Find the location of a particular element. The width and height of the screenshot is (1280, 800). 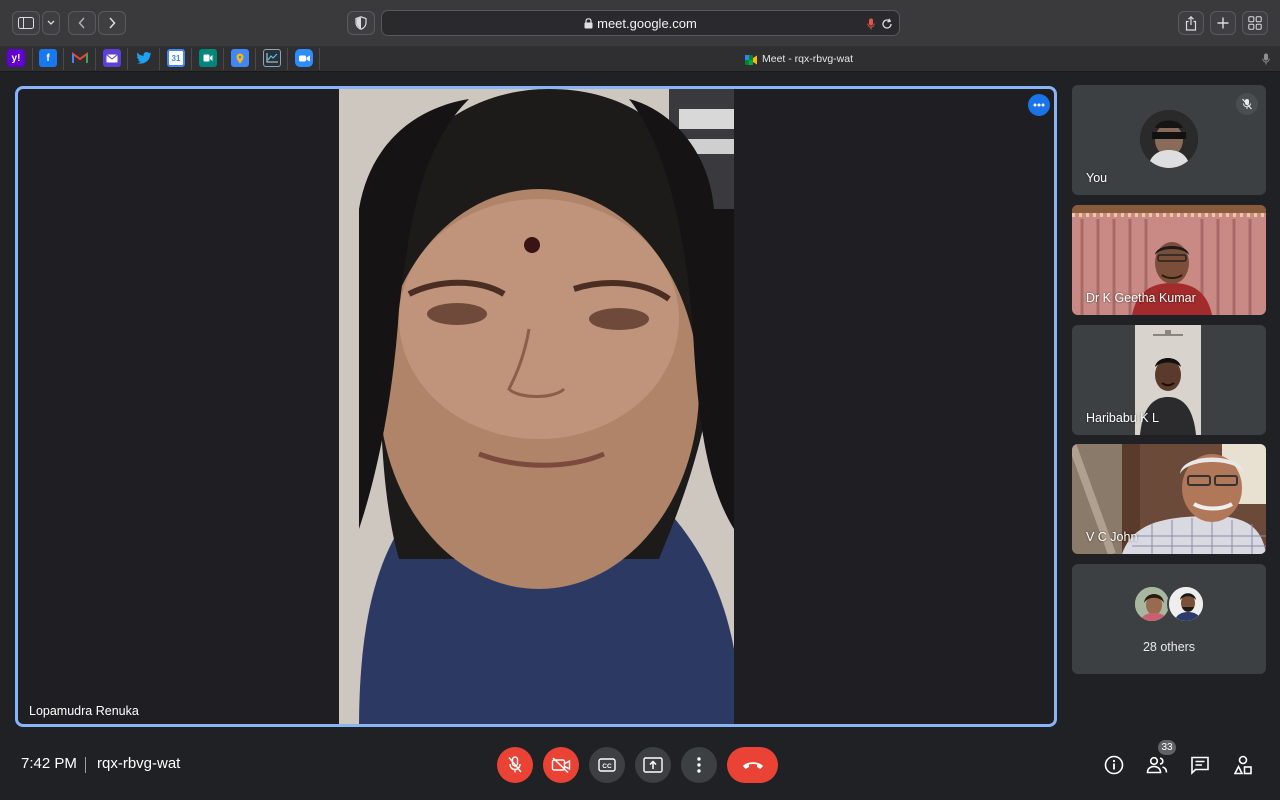

participant-name: You is located at coordinates (1097, 178).